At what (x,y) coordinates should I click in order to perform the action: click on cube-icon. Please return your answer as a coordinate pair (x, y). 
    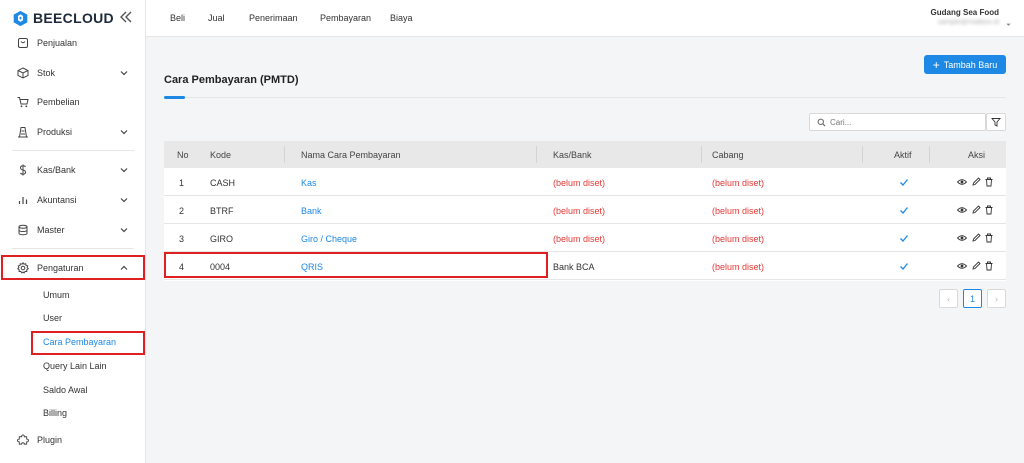
    Looking at the image, I should click on (23, 73).